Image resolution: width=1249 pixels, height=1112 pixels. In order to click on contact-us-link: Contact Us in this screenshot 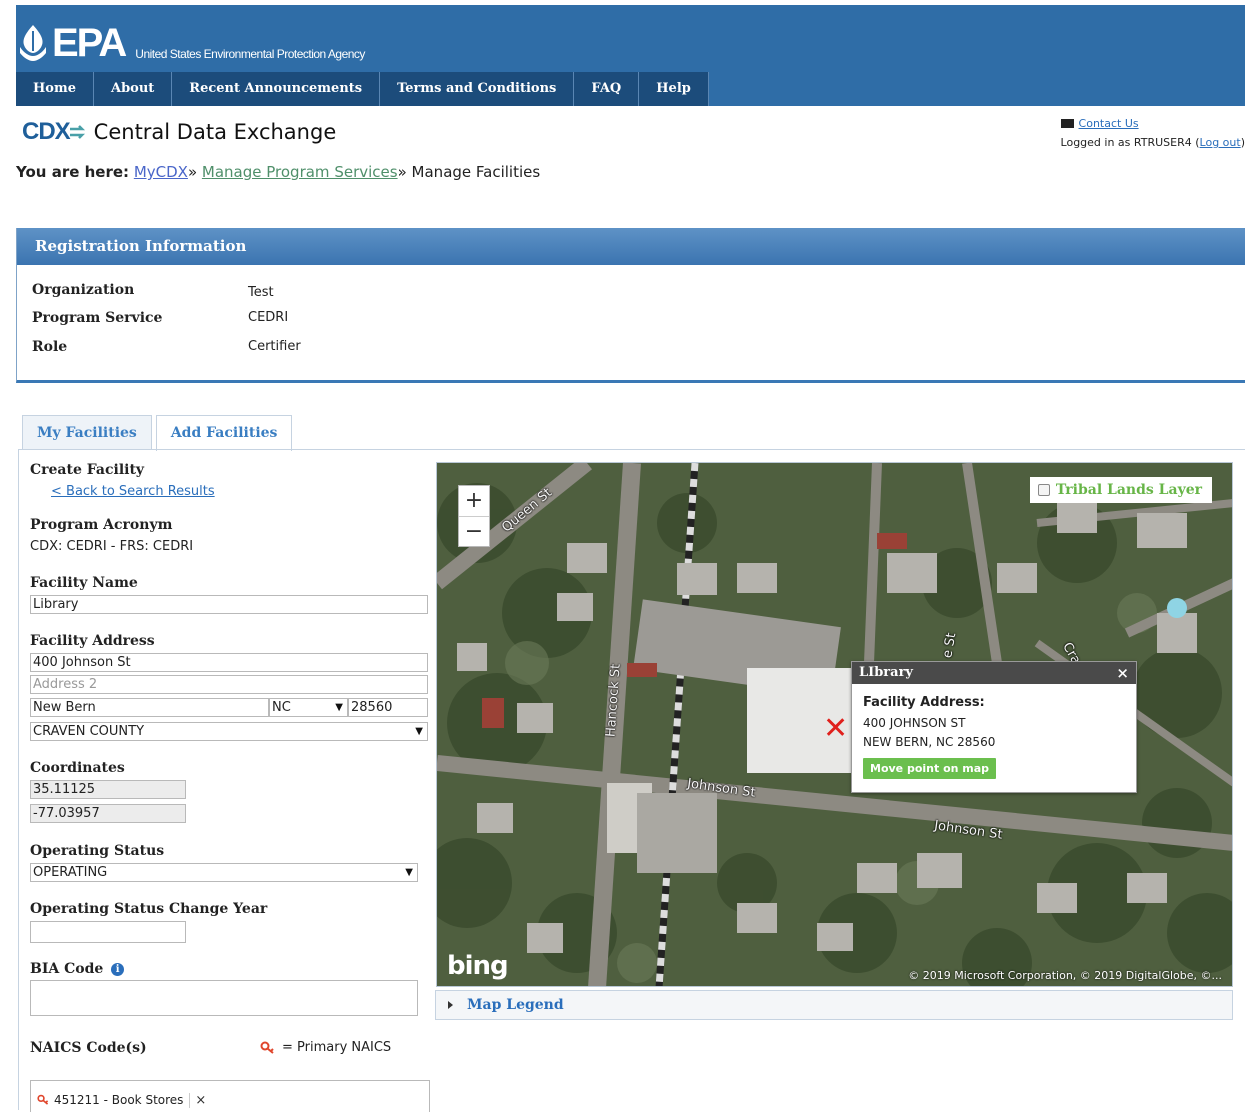, I will do `click(1109, 123)`.